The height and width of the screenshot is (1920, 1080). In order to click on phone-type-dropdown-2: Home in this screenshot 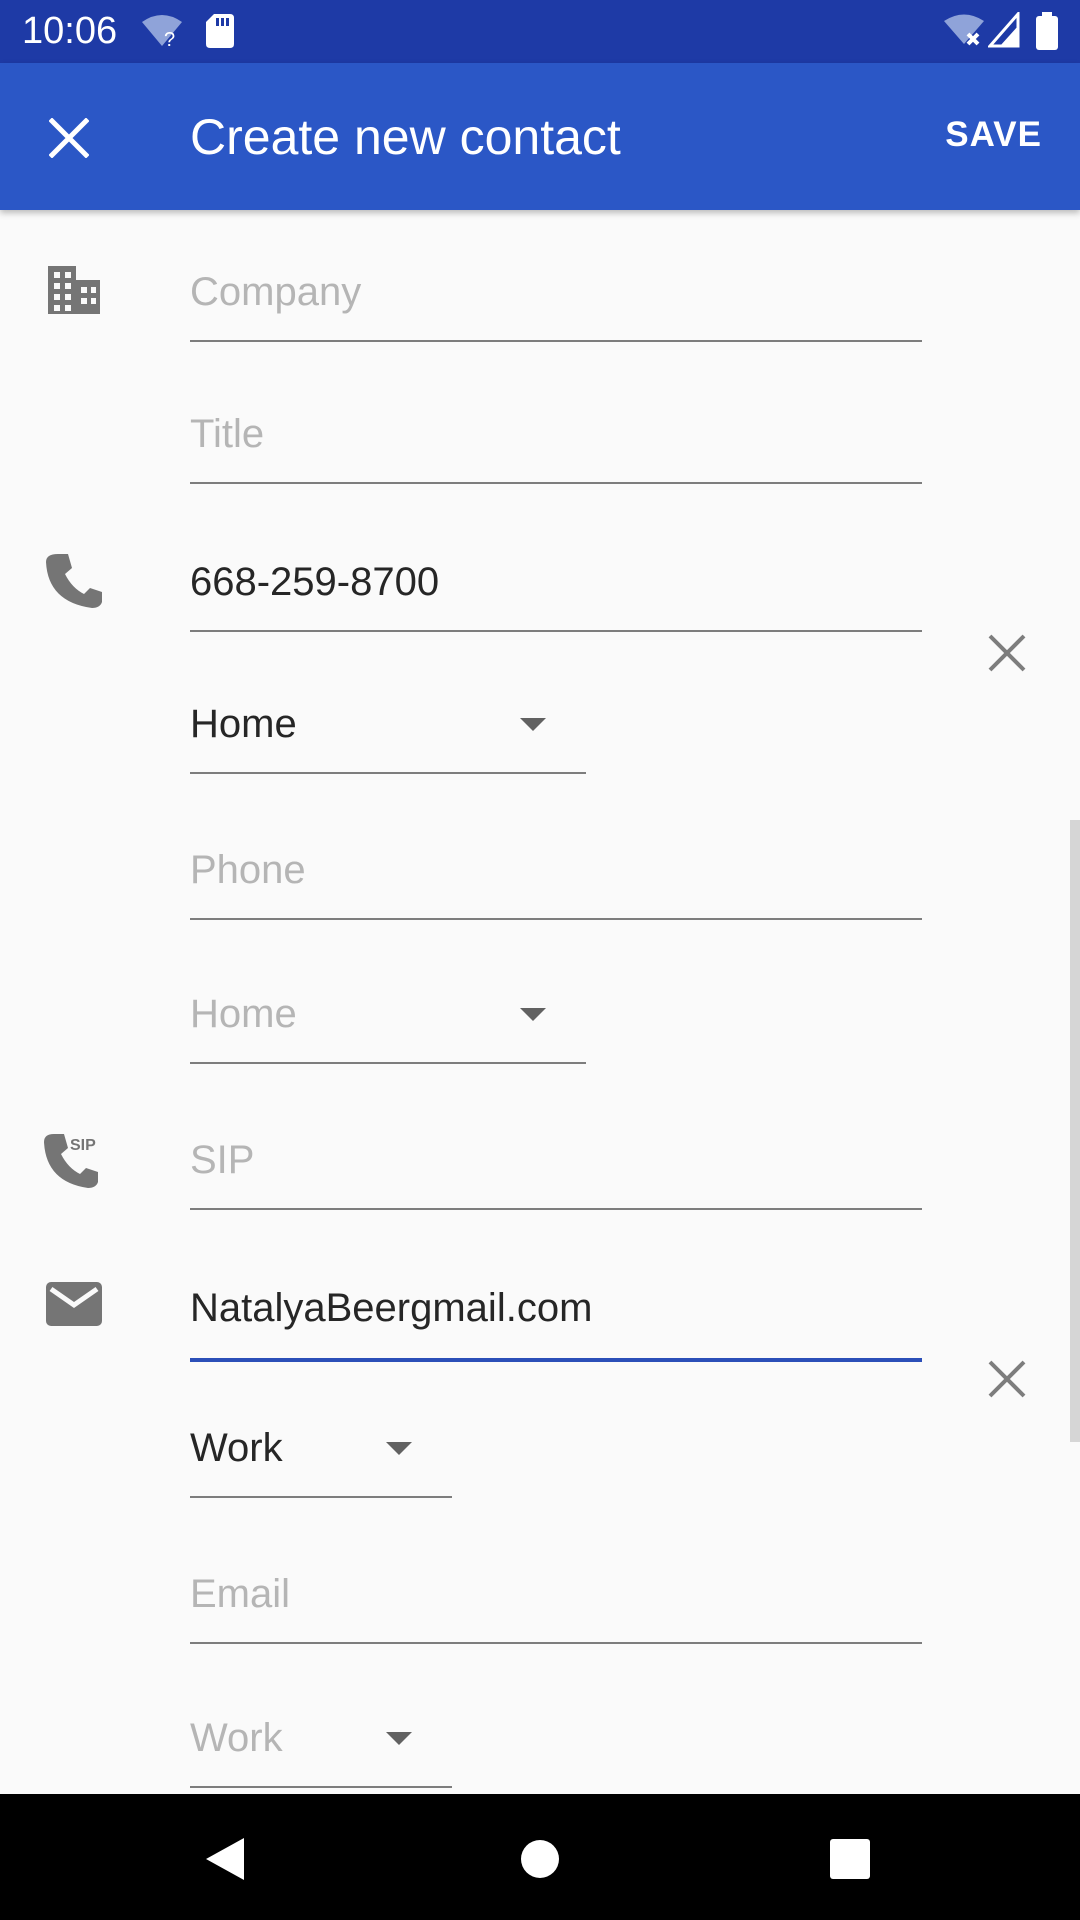, I will do `click(388, 1017)`.